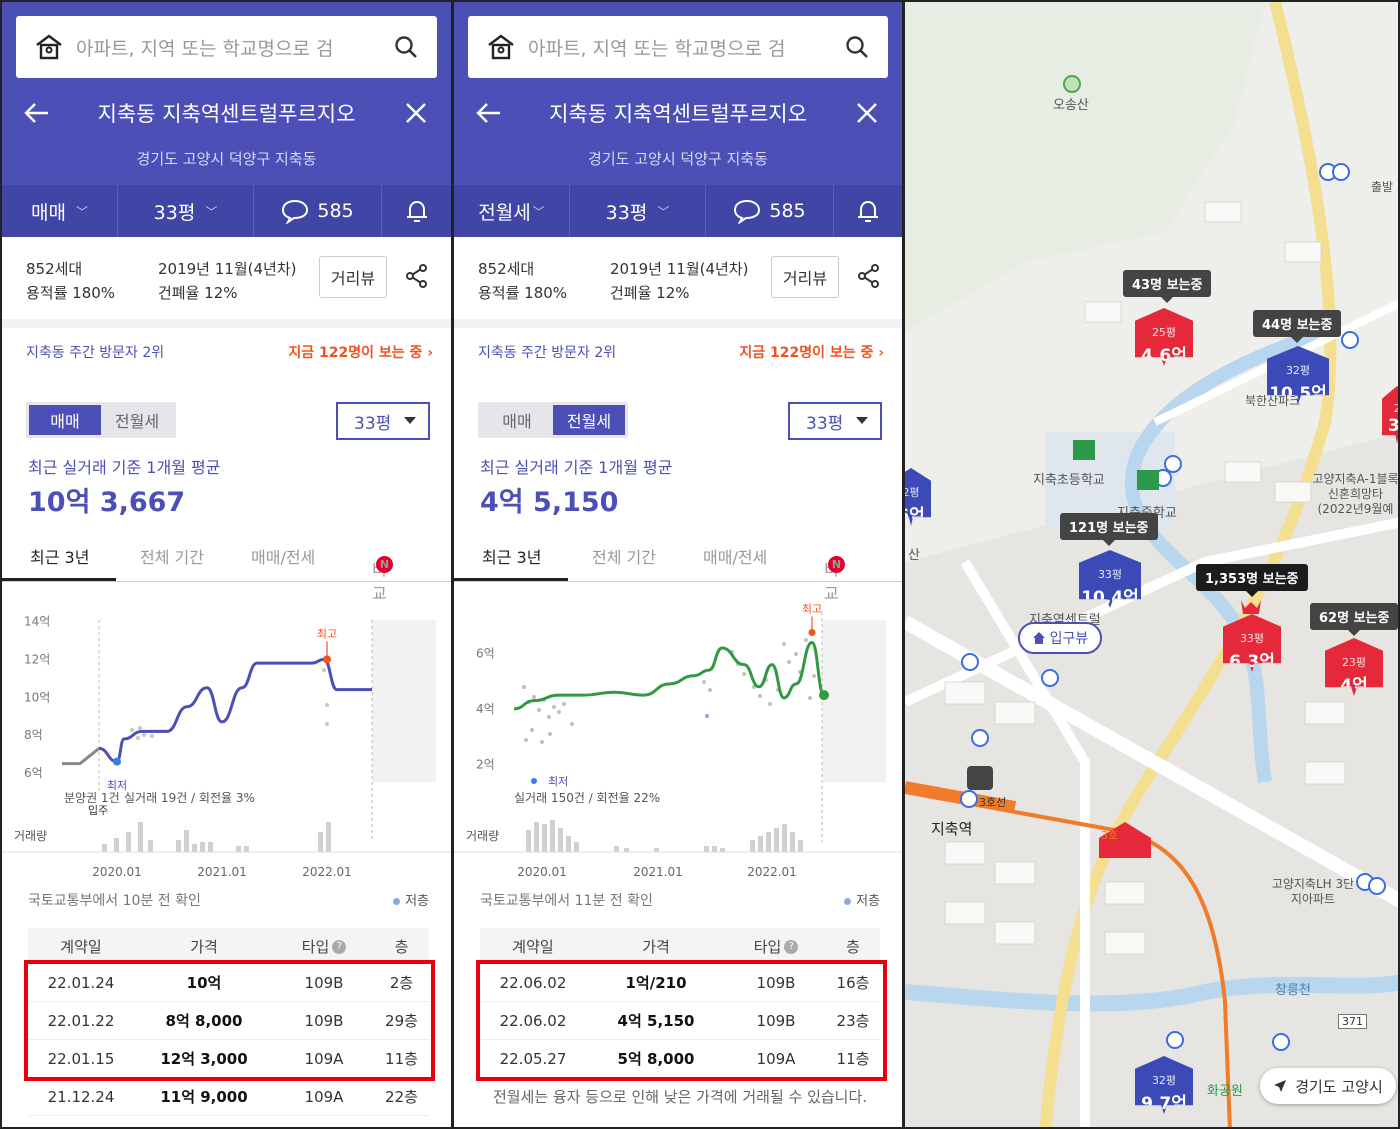 This screenshot has height=1129, width=1400. Describe the element at coordinates (54, 269) in the screenshot. I see `households: 852세대` at that location.